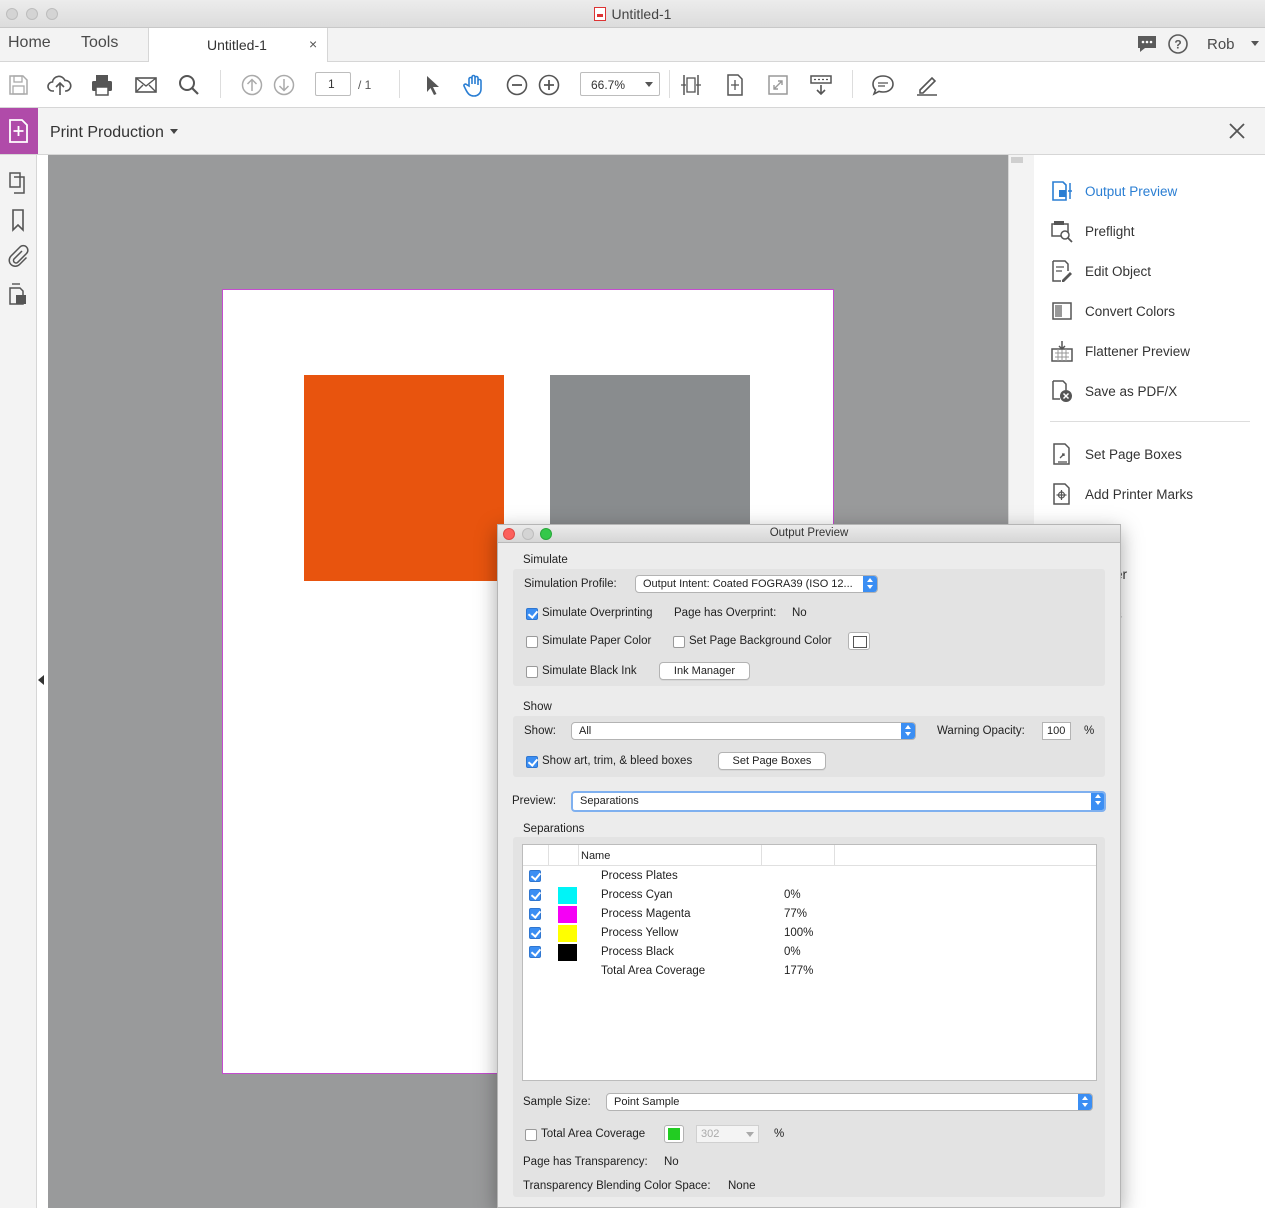 The height and width of the screenshot is (1208, 1265). What do you see at coordinates (647, 1102) in the screenshot?
I see `sample-size-value: Point Sample` at bounding box center [647, 1102].